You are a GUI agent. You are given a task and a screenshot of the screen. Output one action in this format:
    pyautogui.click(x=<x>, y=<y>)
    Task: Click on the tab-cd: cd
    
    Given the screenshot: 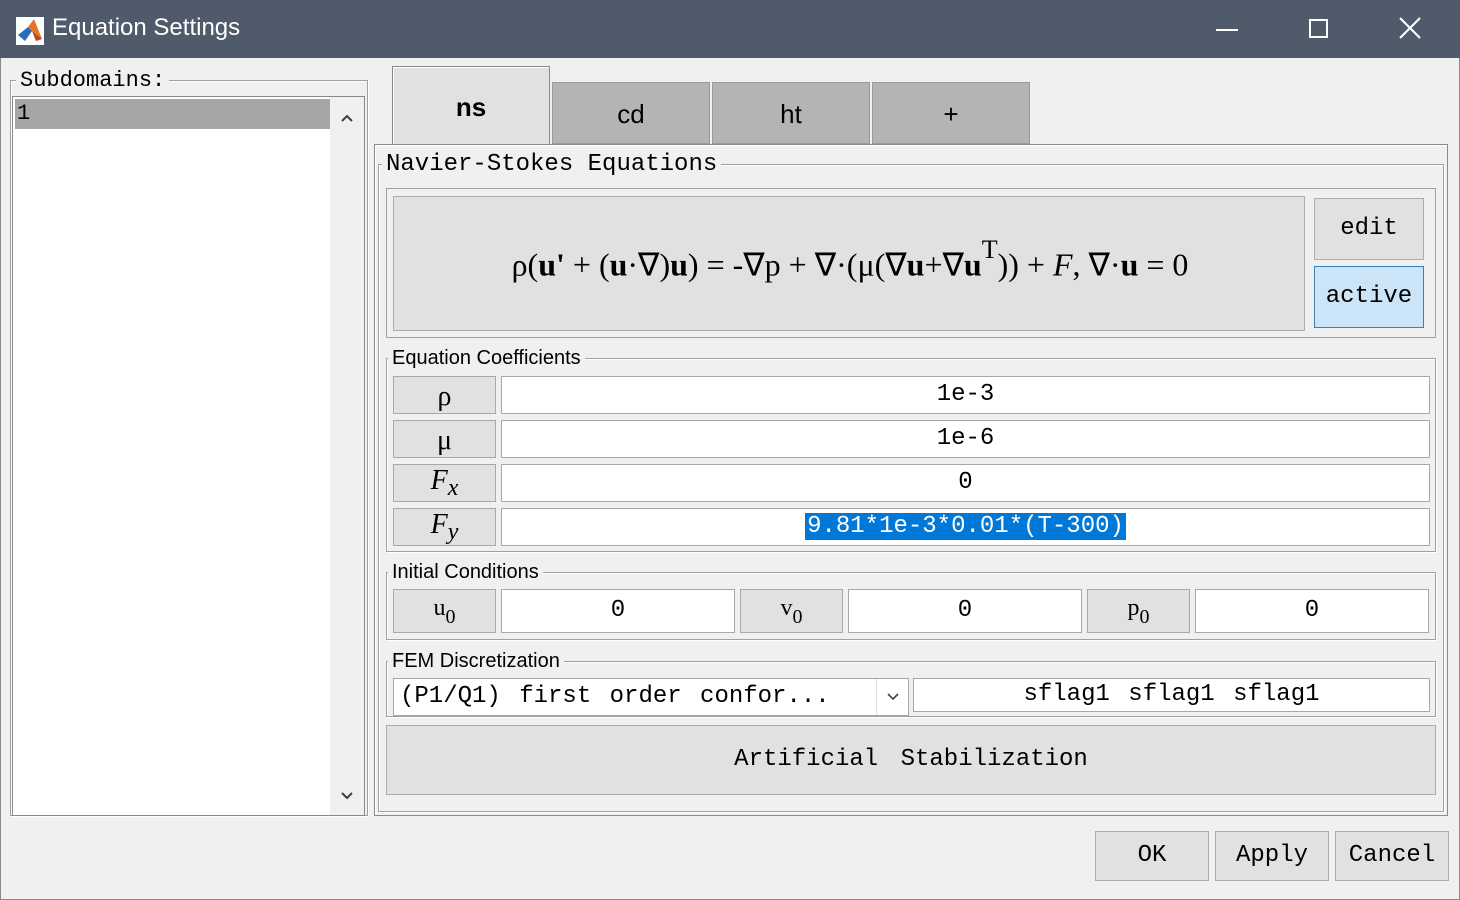 What is the action you would take?
    pyautogui.click(x=631, y=113)
    